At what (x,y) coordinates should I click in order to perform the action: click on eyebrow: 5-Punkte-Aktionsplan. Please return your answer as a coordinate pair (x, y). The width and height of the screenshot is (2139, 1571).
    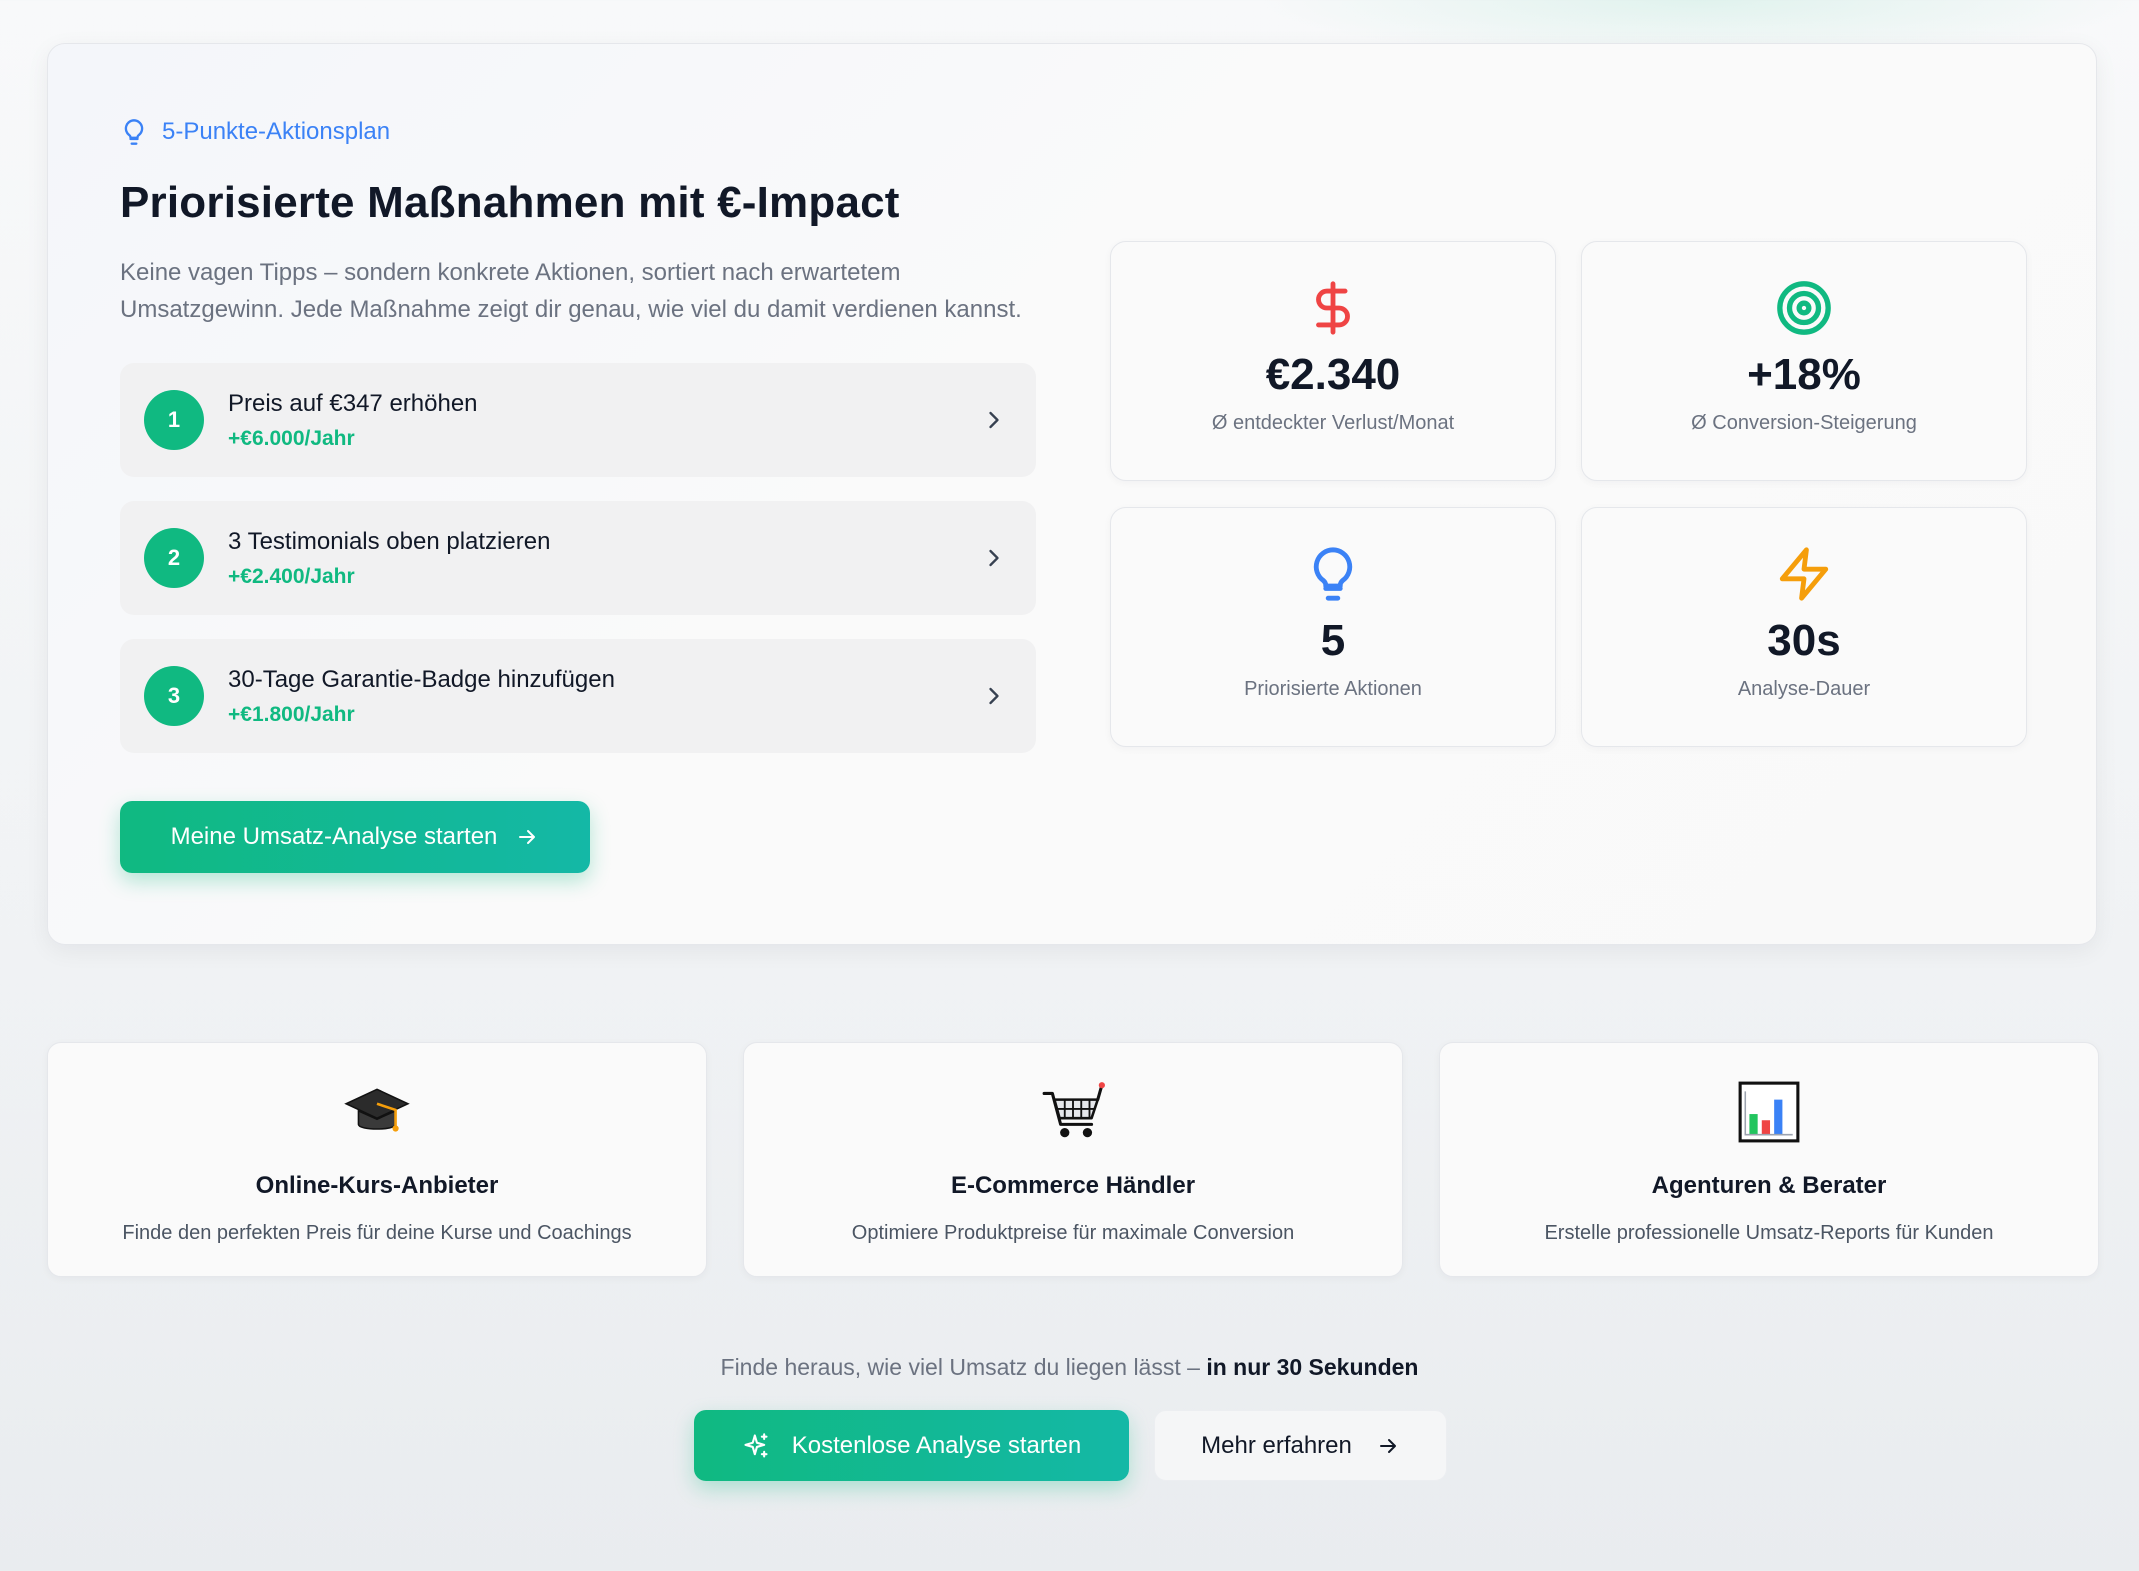
    Looking at the image, I should click on (255, 132).